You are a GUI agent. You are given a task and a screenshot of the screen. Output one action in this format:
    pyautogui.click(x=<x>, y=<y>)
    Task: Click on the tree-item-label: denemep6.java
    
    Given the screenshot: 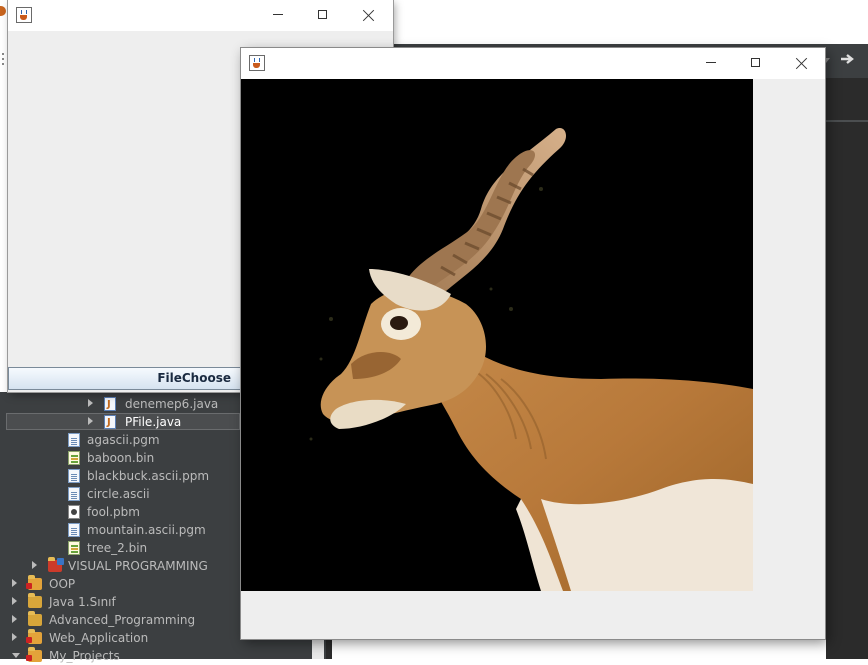 What is the action you would take?
    pyautogui.click(x=172, y=404)
    